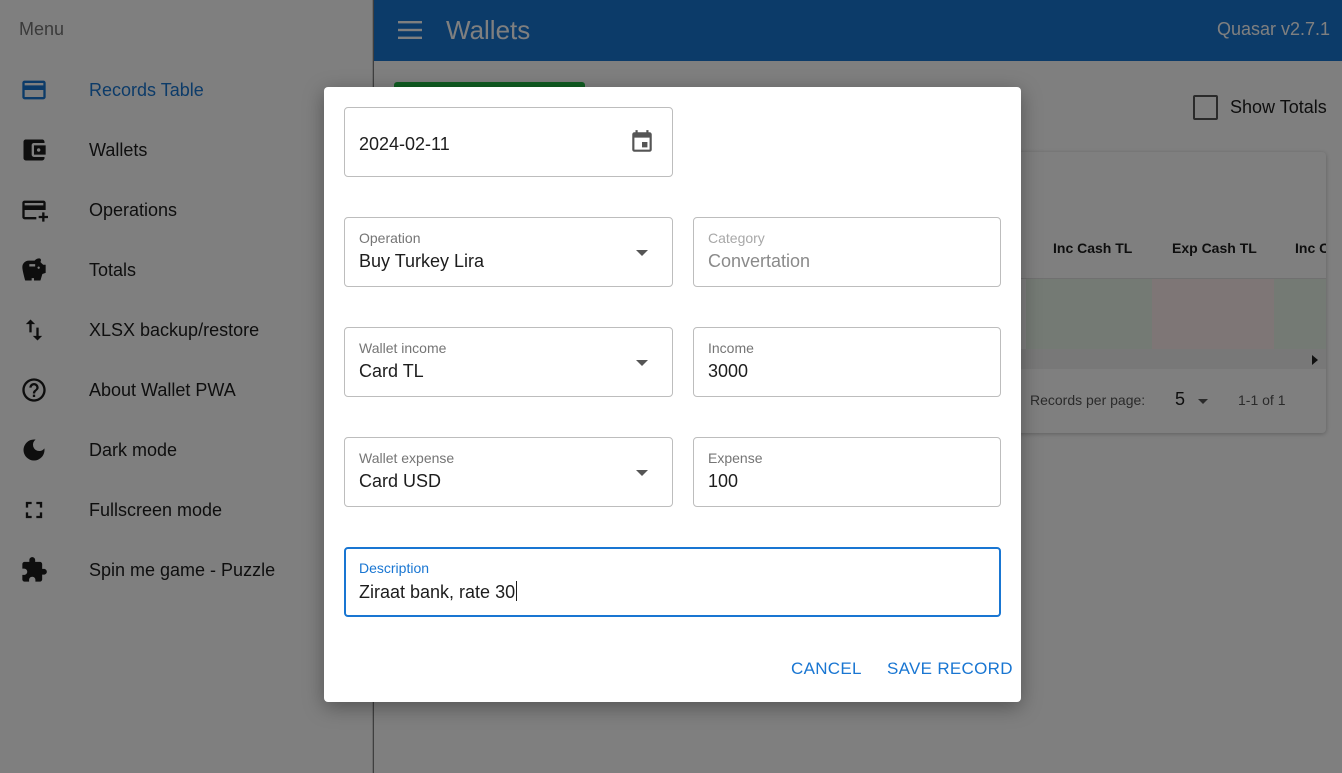 Image resolution: width=1342 pixels, height=773 pixels. I want to click on wallet-income-select: Wallet income Card TL, so click(508, 362).